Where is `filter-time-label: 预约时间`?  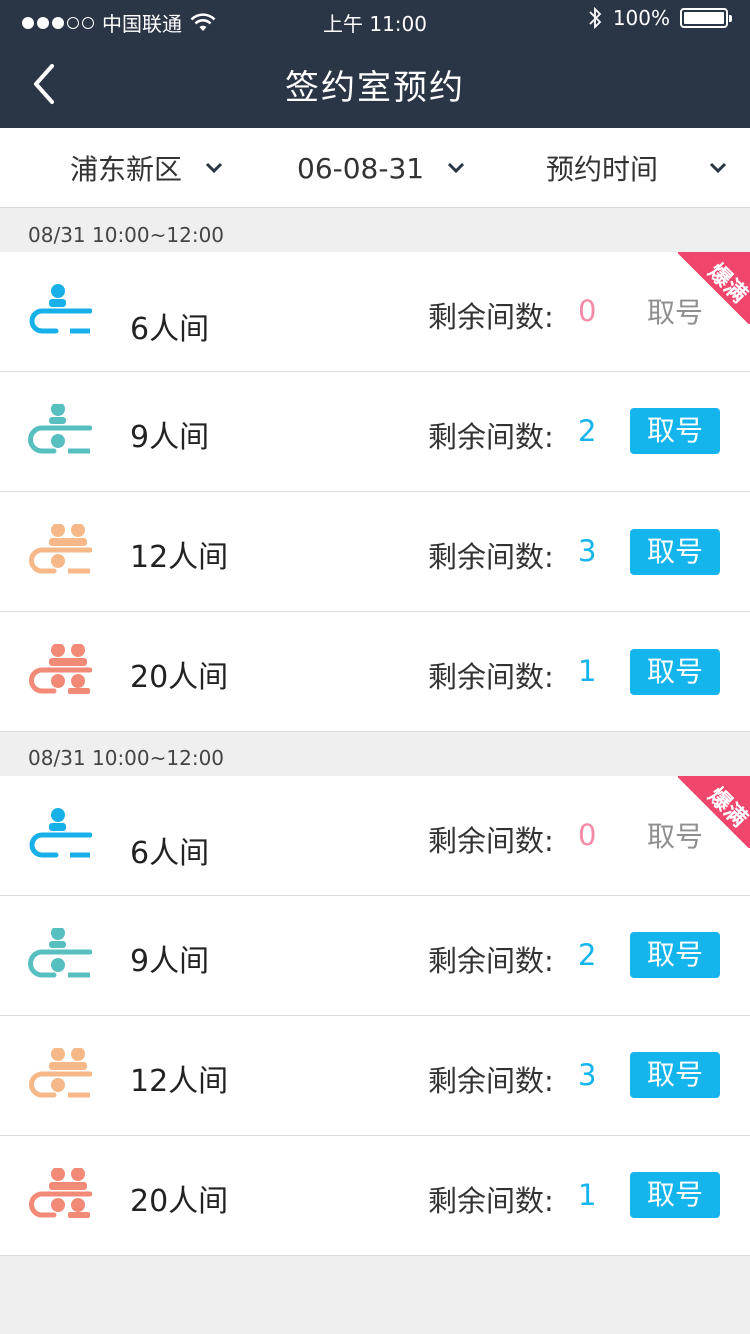 filter-time-label: 预约时间 is located at coordinates (602, 169).